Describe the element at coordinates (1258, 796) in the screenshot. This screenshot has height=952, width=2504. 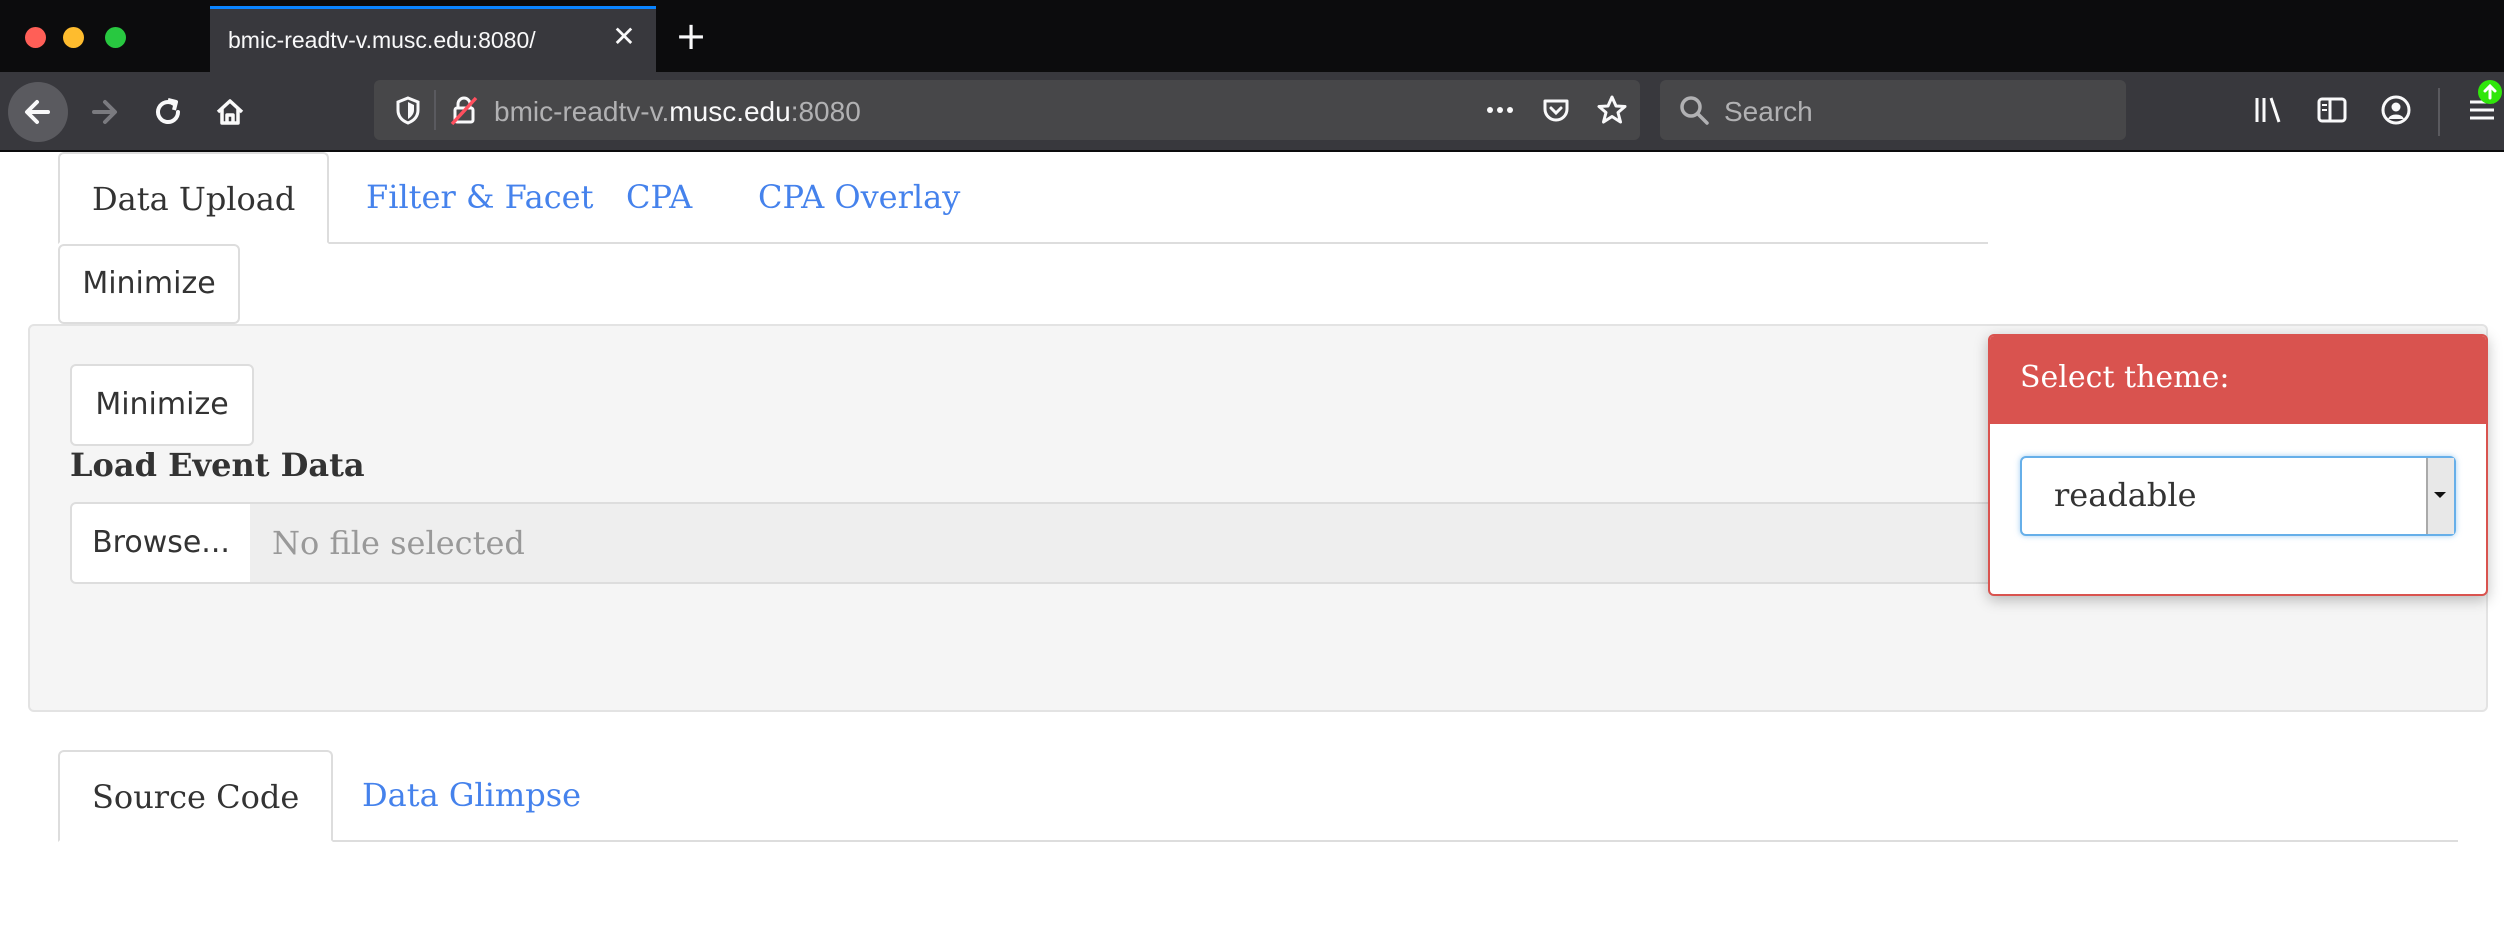
I see `secondary-tab-bar: Source Code Data Glimpse` at that location.